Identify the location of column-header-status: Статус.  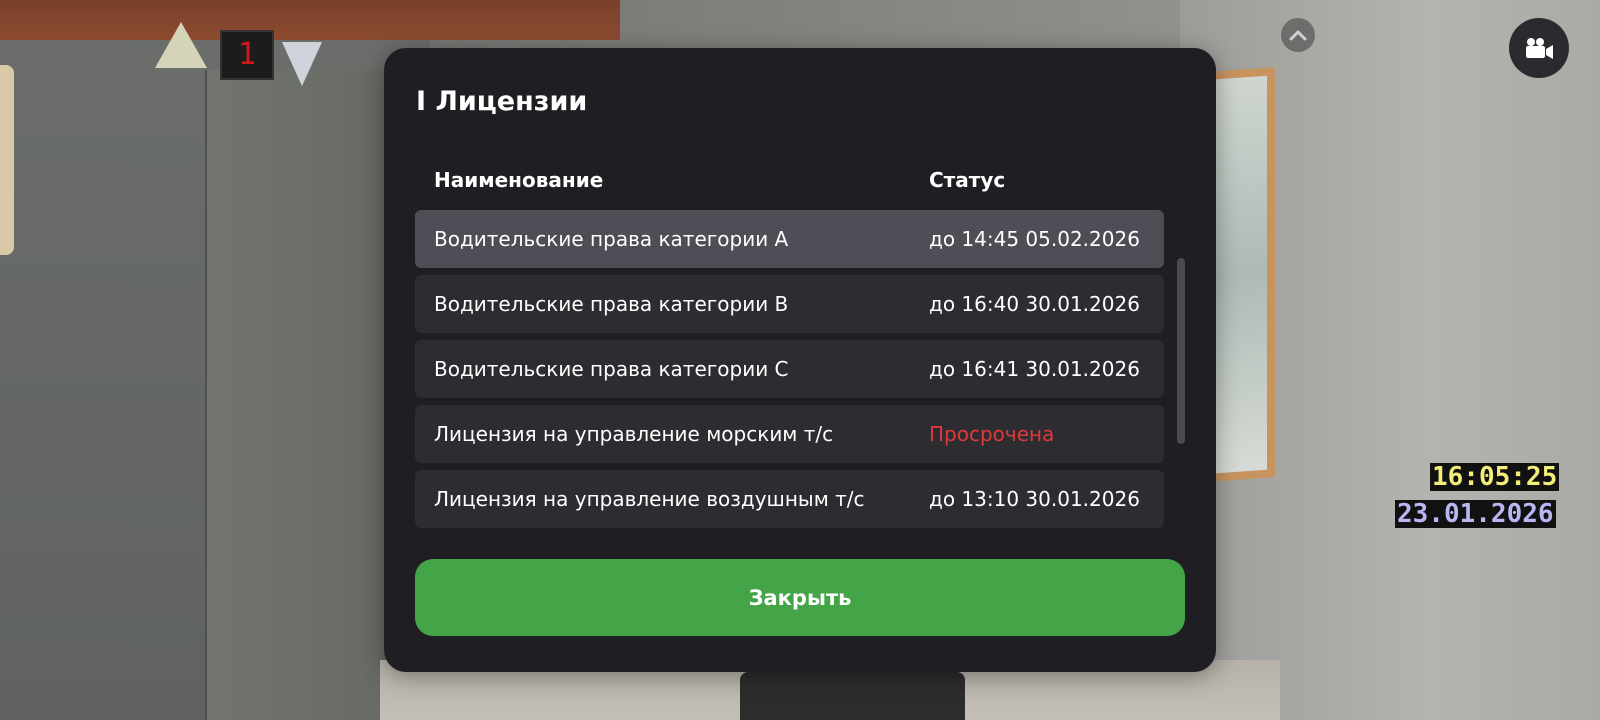
(967, 180).